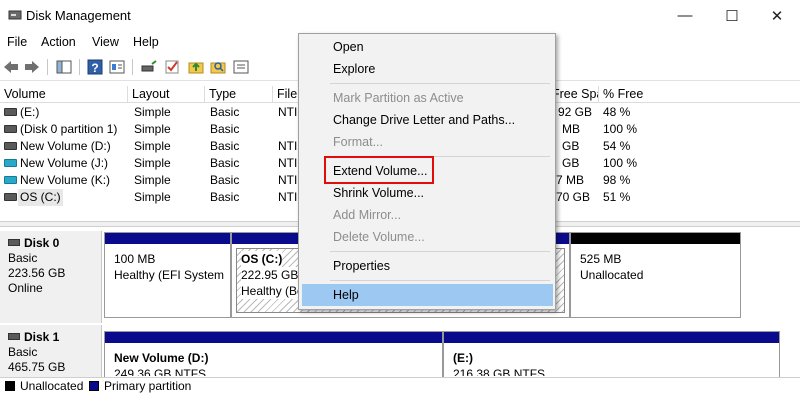  Describe the element at coordinates (570, 180) in the screenshot. I see `volume-free: 7 MB` at that location.